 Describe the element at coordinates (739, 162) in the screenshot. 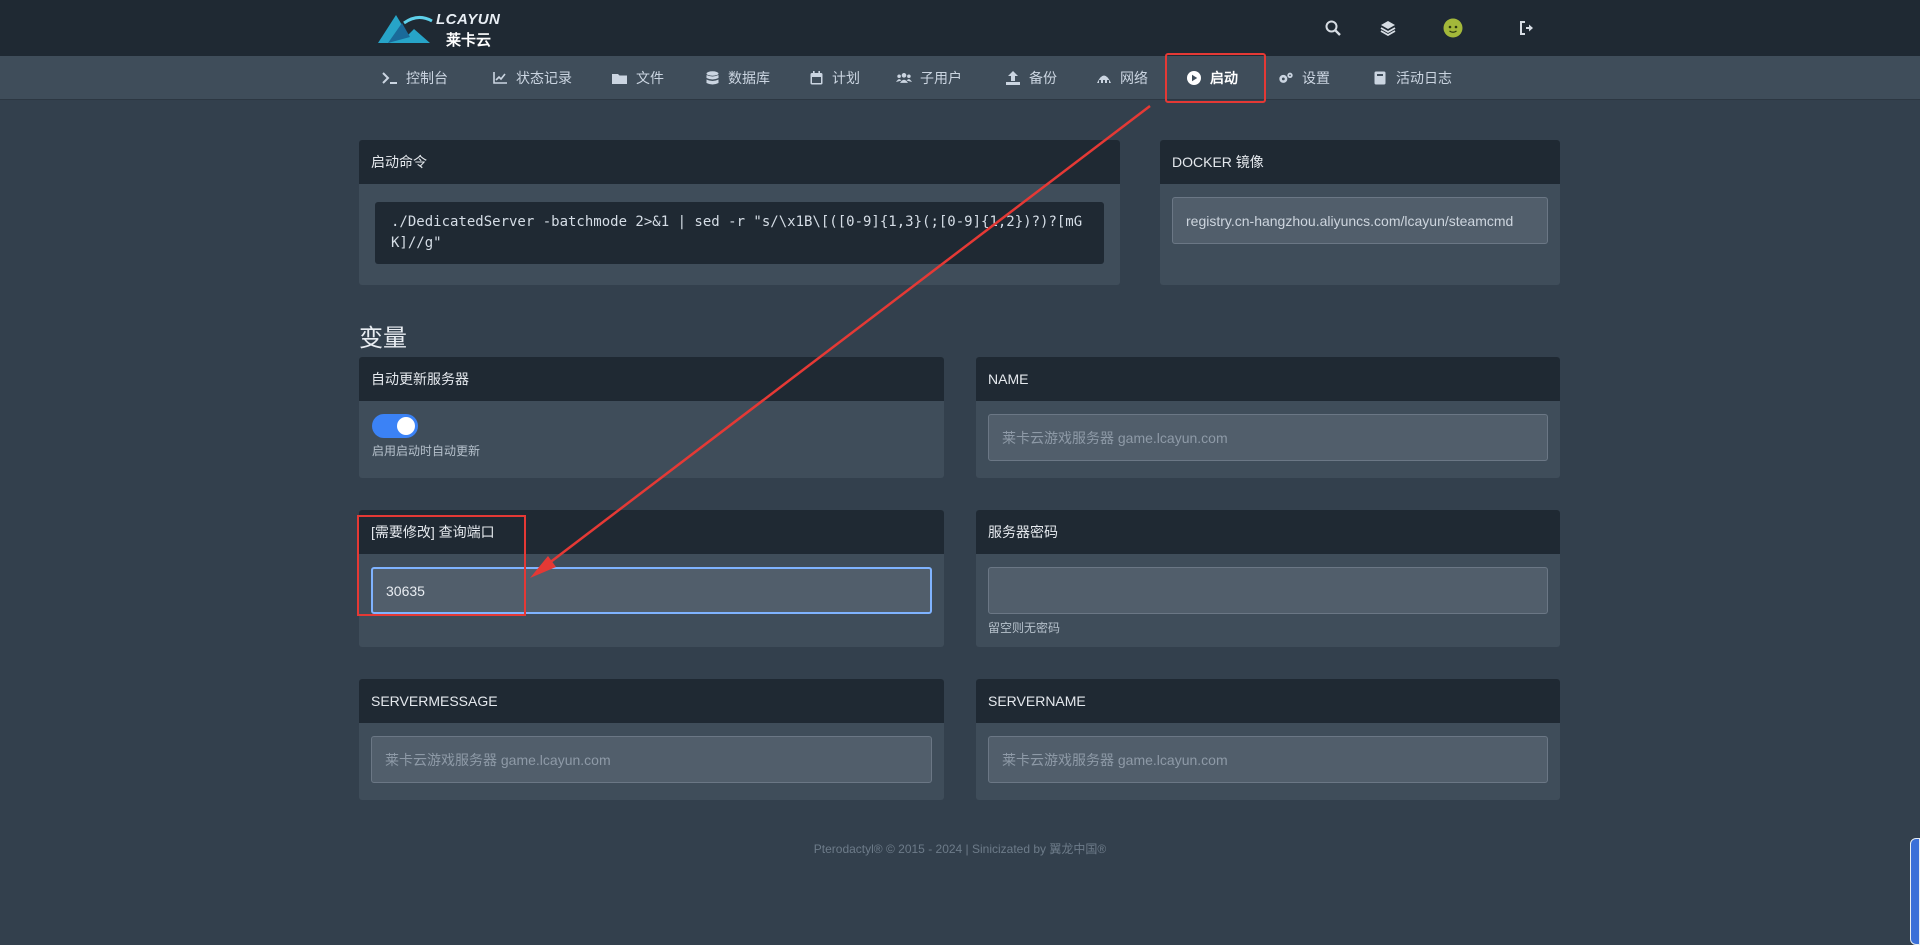

I see `startup-command-title: 启动命令` at that location.